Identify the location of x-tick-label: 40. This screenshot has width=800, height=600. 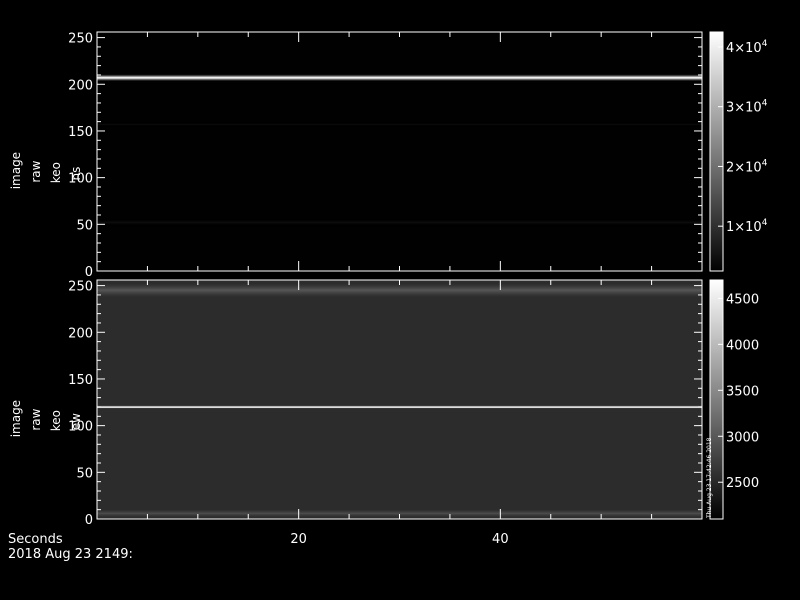
(500, 539).